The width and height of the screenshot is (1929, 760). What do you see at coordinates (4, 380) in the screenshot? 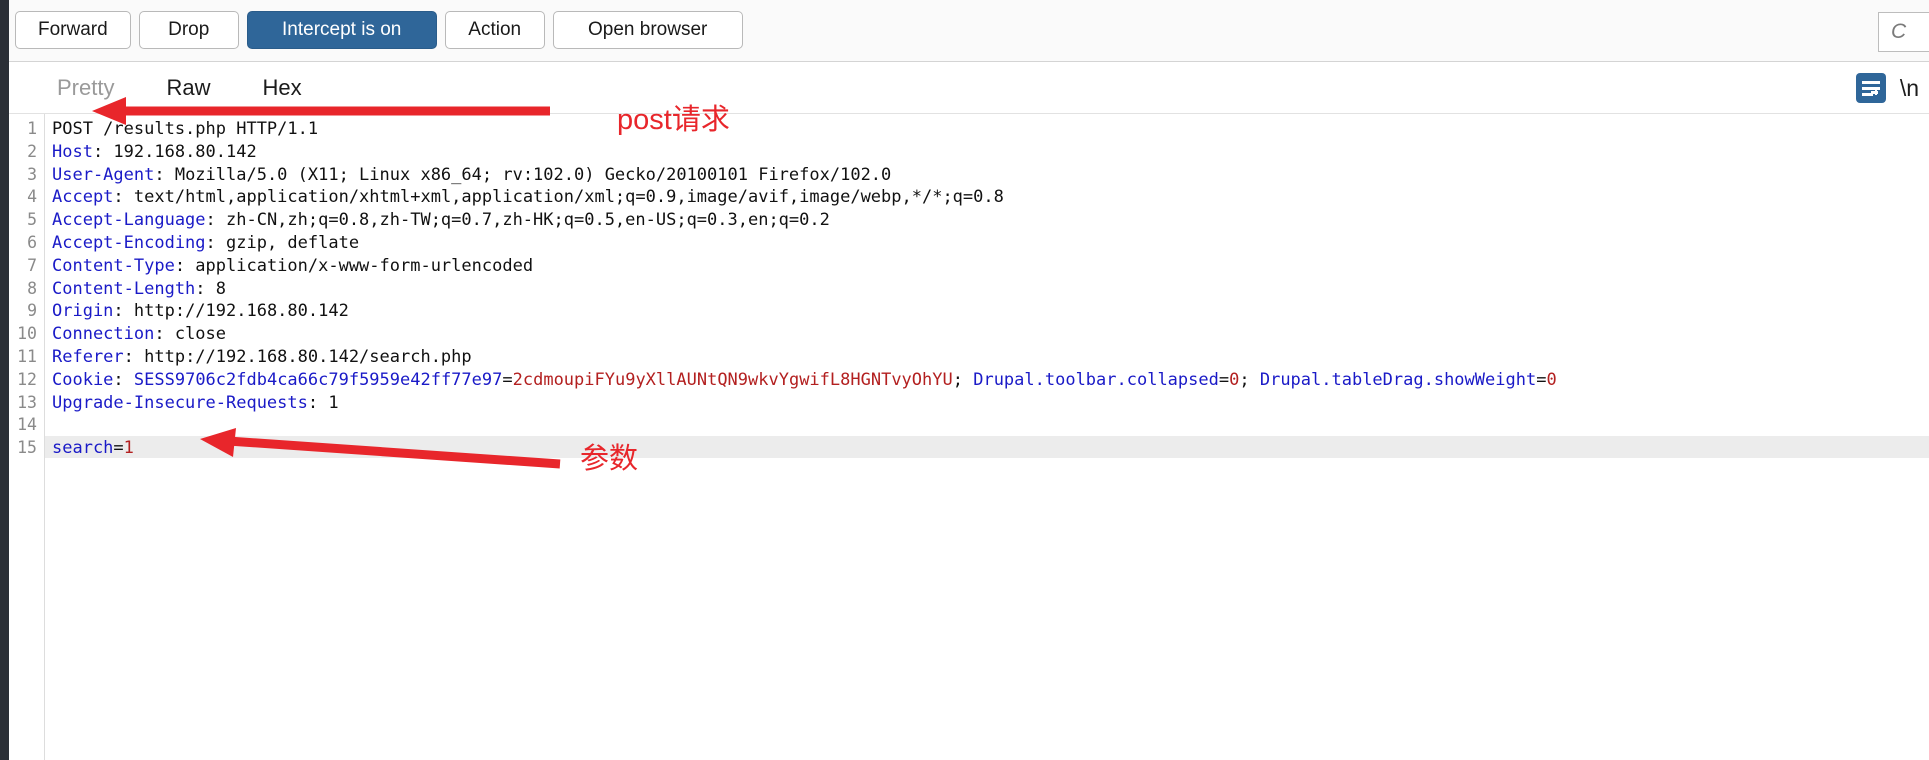
I see `left-rail` at bounding box center [4, 380].